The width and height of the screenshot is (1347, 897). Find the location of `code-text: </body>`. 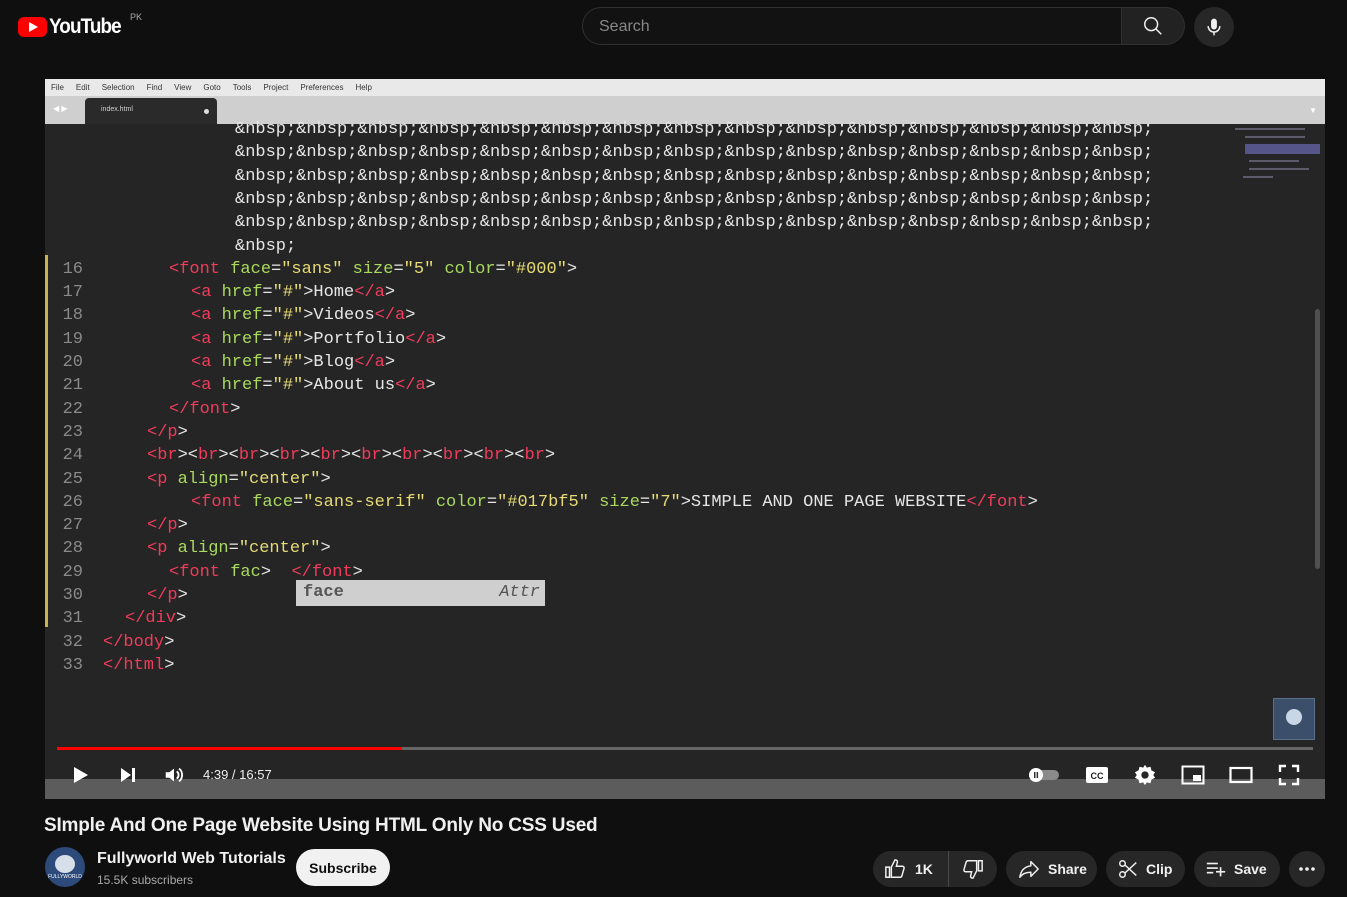

code-text: </body> is located at coordinates (138, 642).